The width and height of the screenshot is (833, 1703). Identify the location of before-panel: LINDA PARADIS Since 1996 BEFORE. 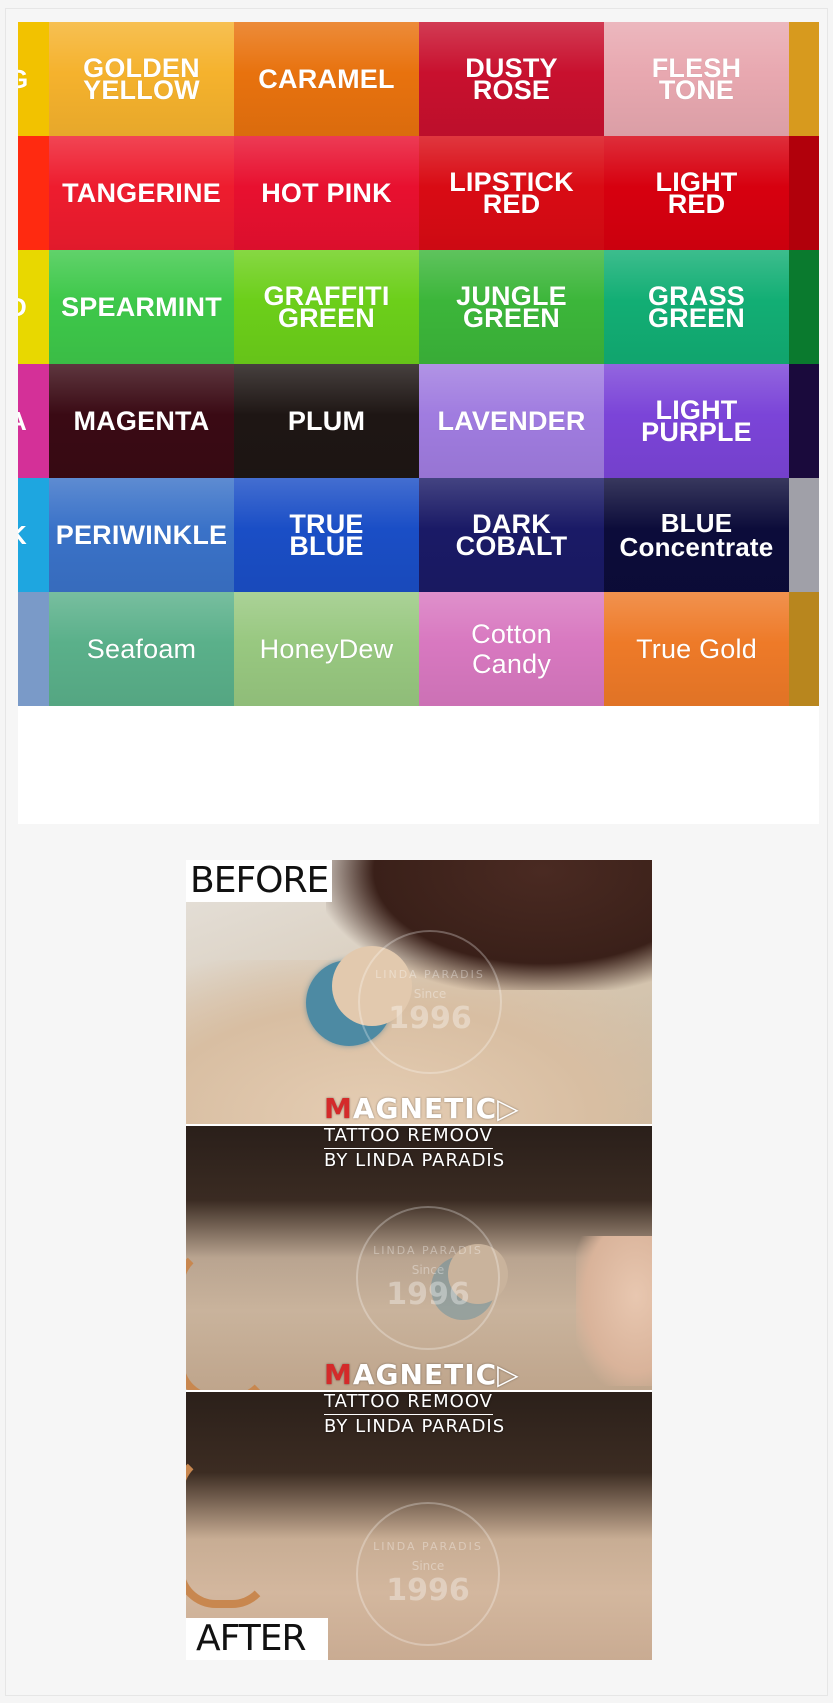
(419, 992).